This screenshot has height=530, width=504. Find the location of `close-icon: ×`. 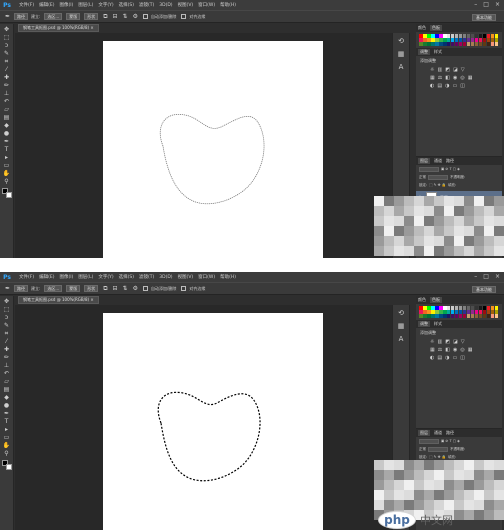

close-icon: × is located at coordinates (497, 5).